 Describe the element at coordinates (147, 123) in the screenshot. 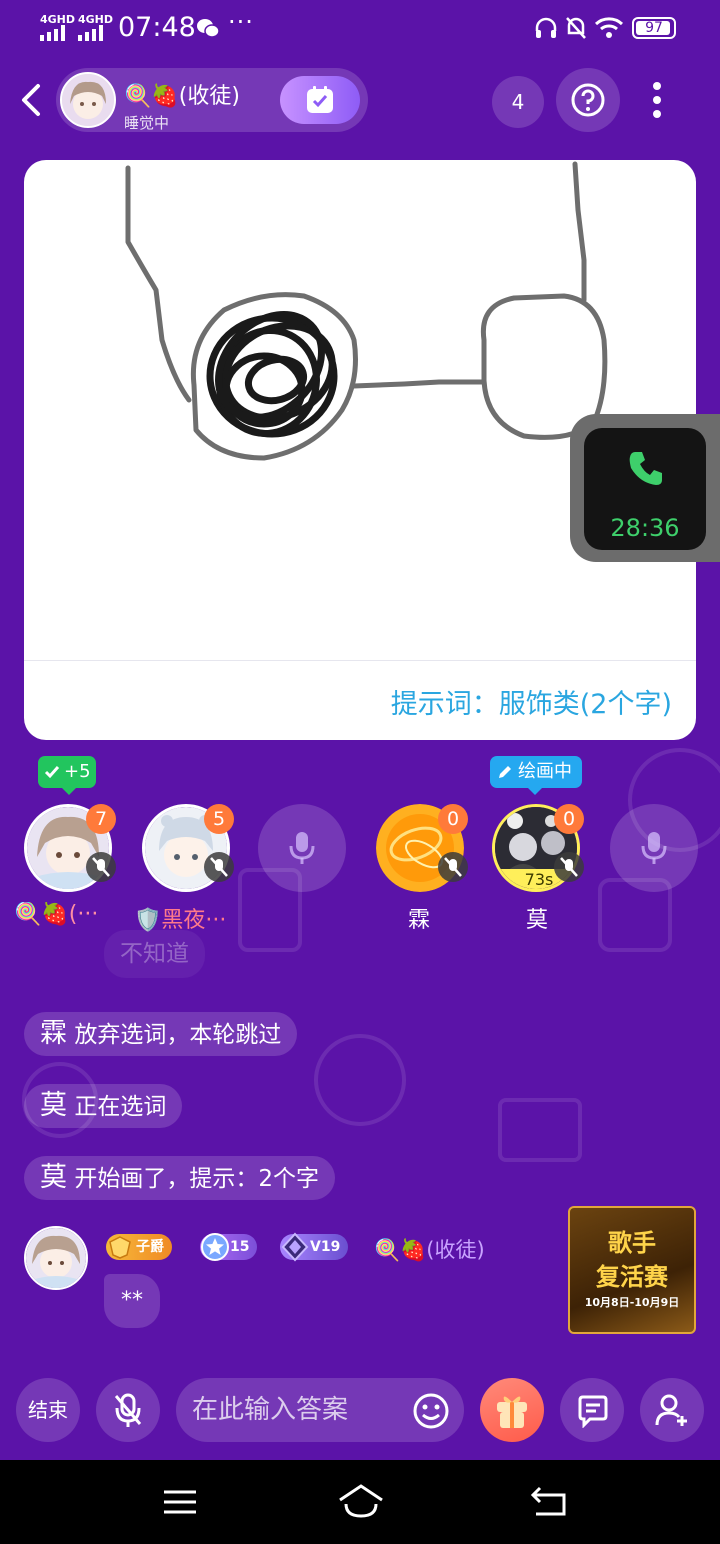

I see `room-status: 睡觉中` at that location.